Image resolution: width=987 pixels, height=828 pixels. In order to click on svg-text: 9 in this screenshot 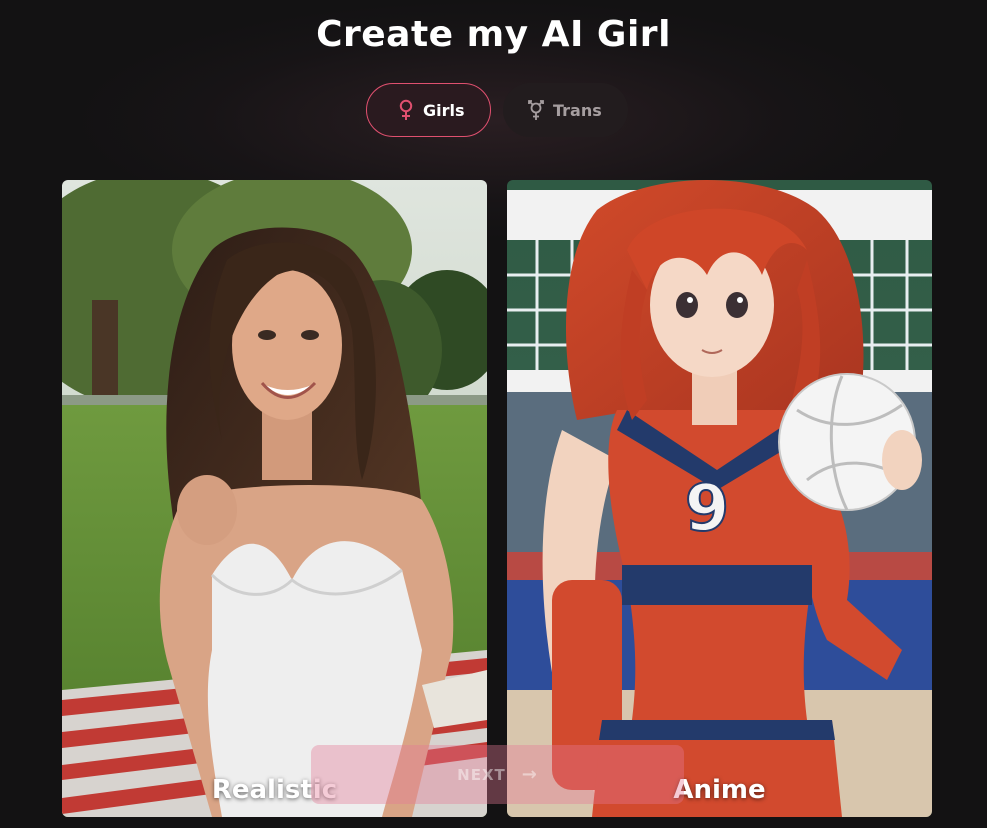, I will do `click(707, 509)`.